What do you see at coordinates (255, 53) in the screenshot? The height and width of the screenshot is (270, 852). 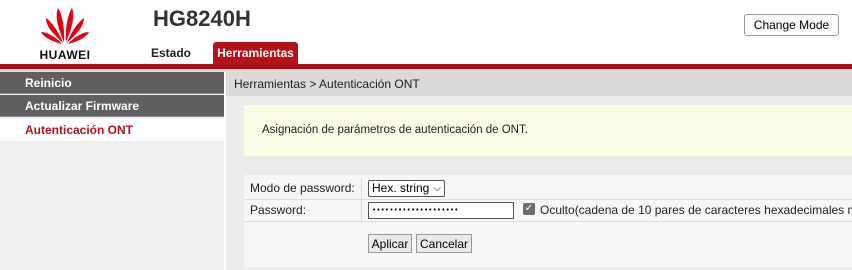 I see `tab-herramientas: Herramientas` at bounding box center [255, 53].